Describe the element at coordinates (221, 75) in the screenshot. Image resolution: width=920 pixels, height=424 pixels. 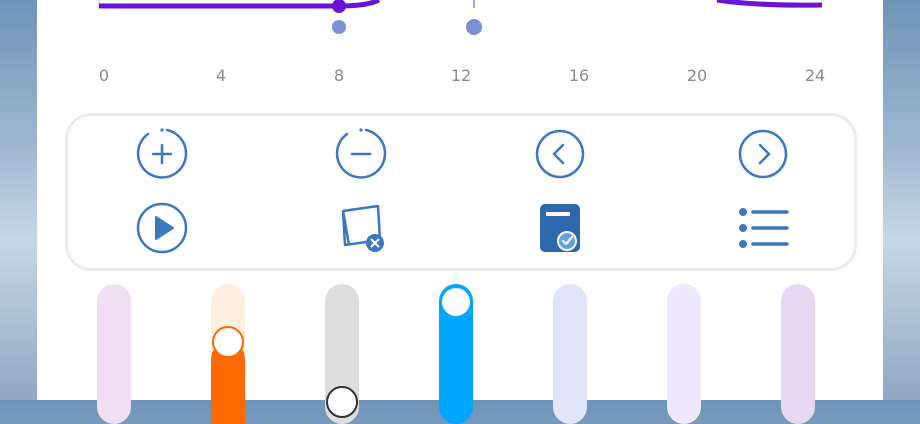
I see `tick-label: 4` at that location.